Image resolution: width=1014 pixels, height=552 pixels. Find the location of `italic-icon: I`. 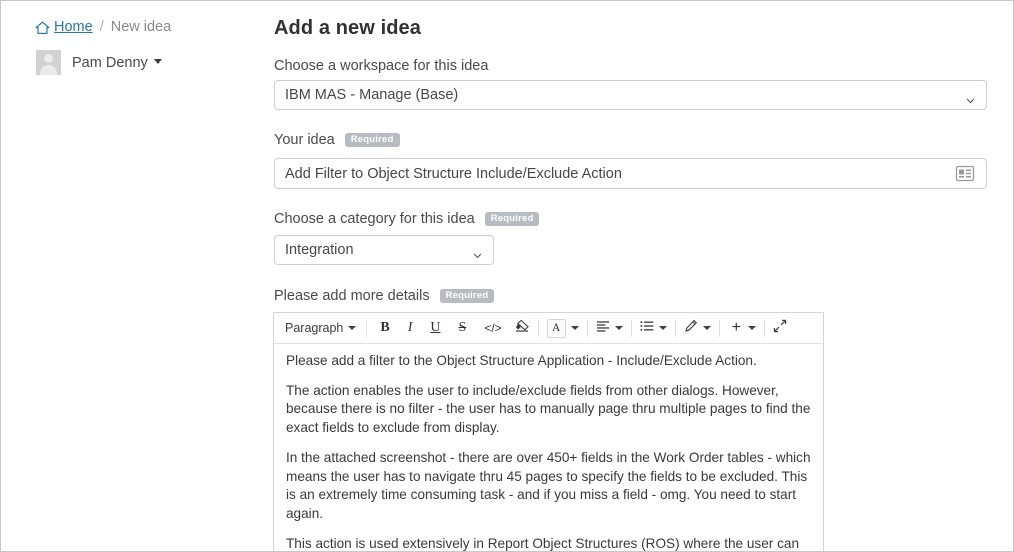

italic-icon: I is located at coordinates (410, 327).